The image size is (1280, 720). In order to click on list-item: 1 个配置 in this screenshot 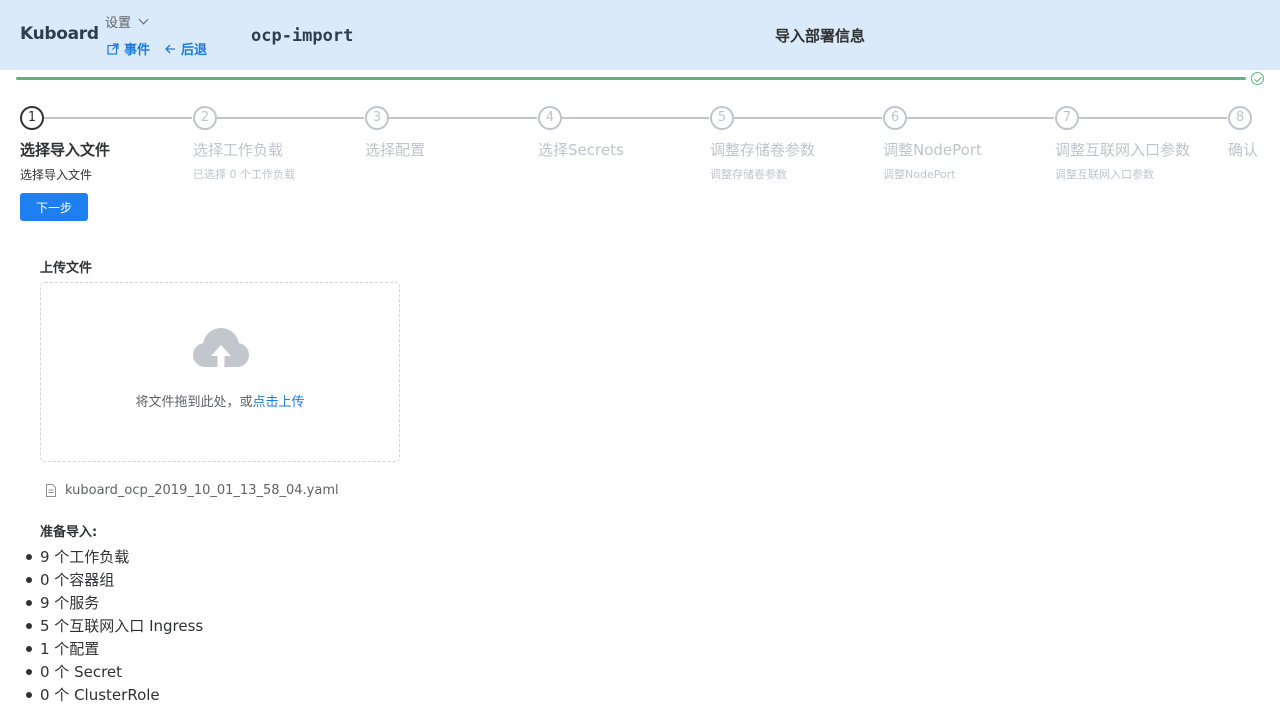, I will do `click(113, 649)`.